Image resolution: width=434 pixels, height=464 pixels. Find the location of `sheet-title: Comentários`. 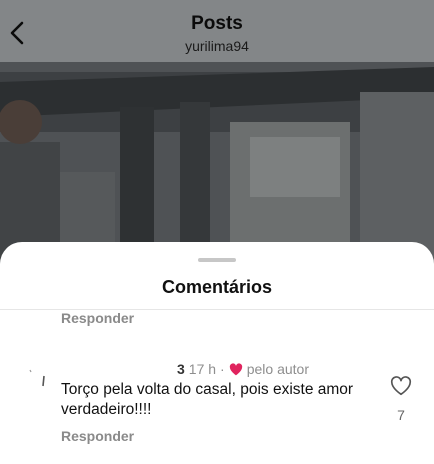

sheet-title: Comentários is located at coordinates (217, 287).